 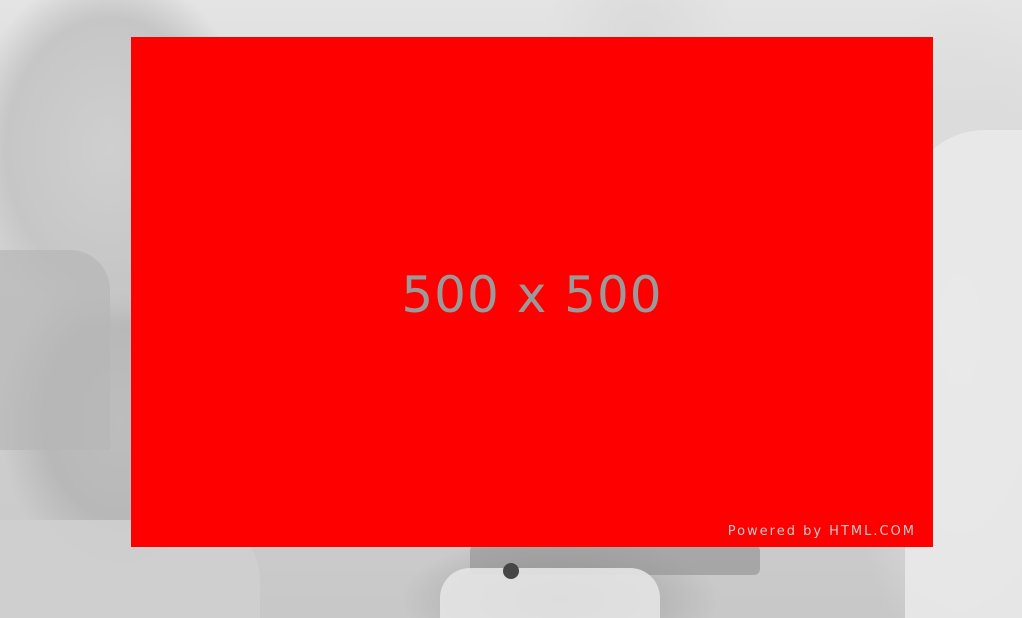 I want to click on placeholder-dimensions-text: 500 x 500, so click(x=532, y=295).